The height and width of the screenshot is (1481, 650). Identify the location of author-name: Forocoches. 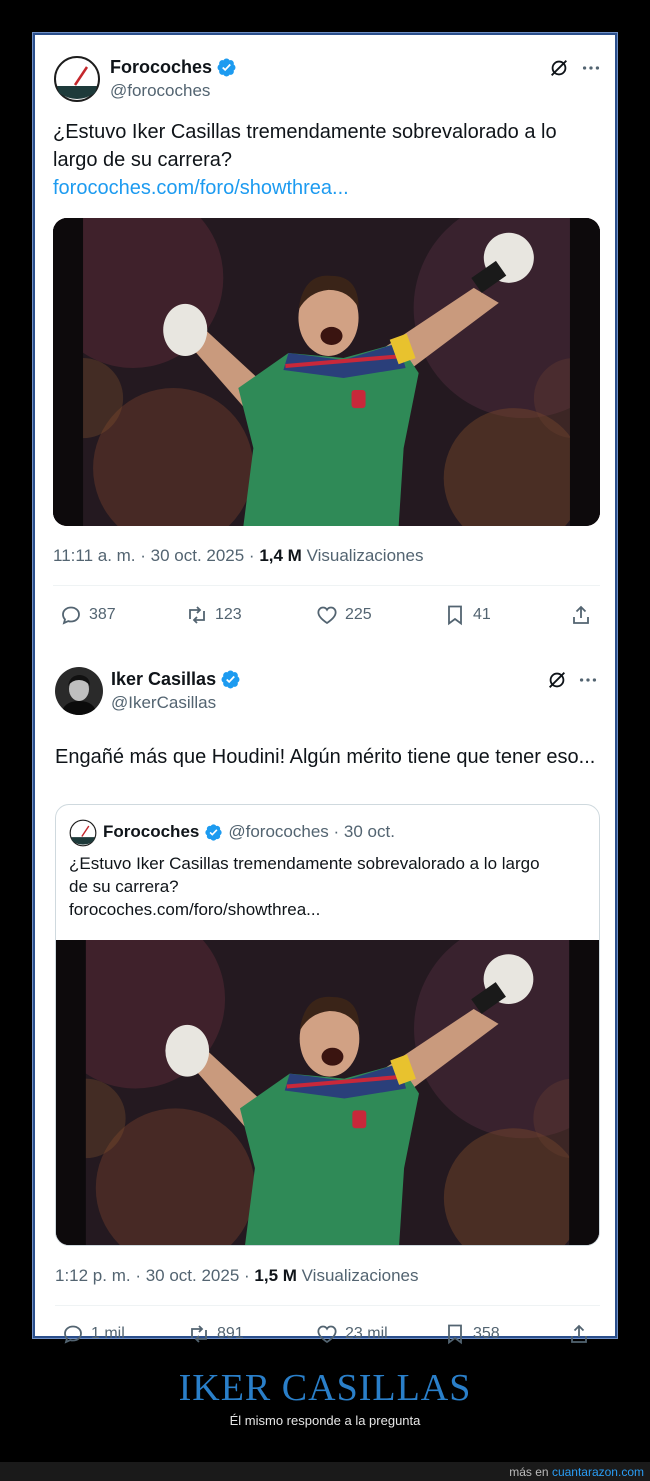
(173, 67).